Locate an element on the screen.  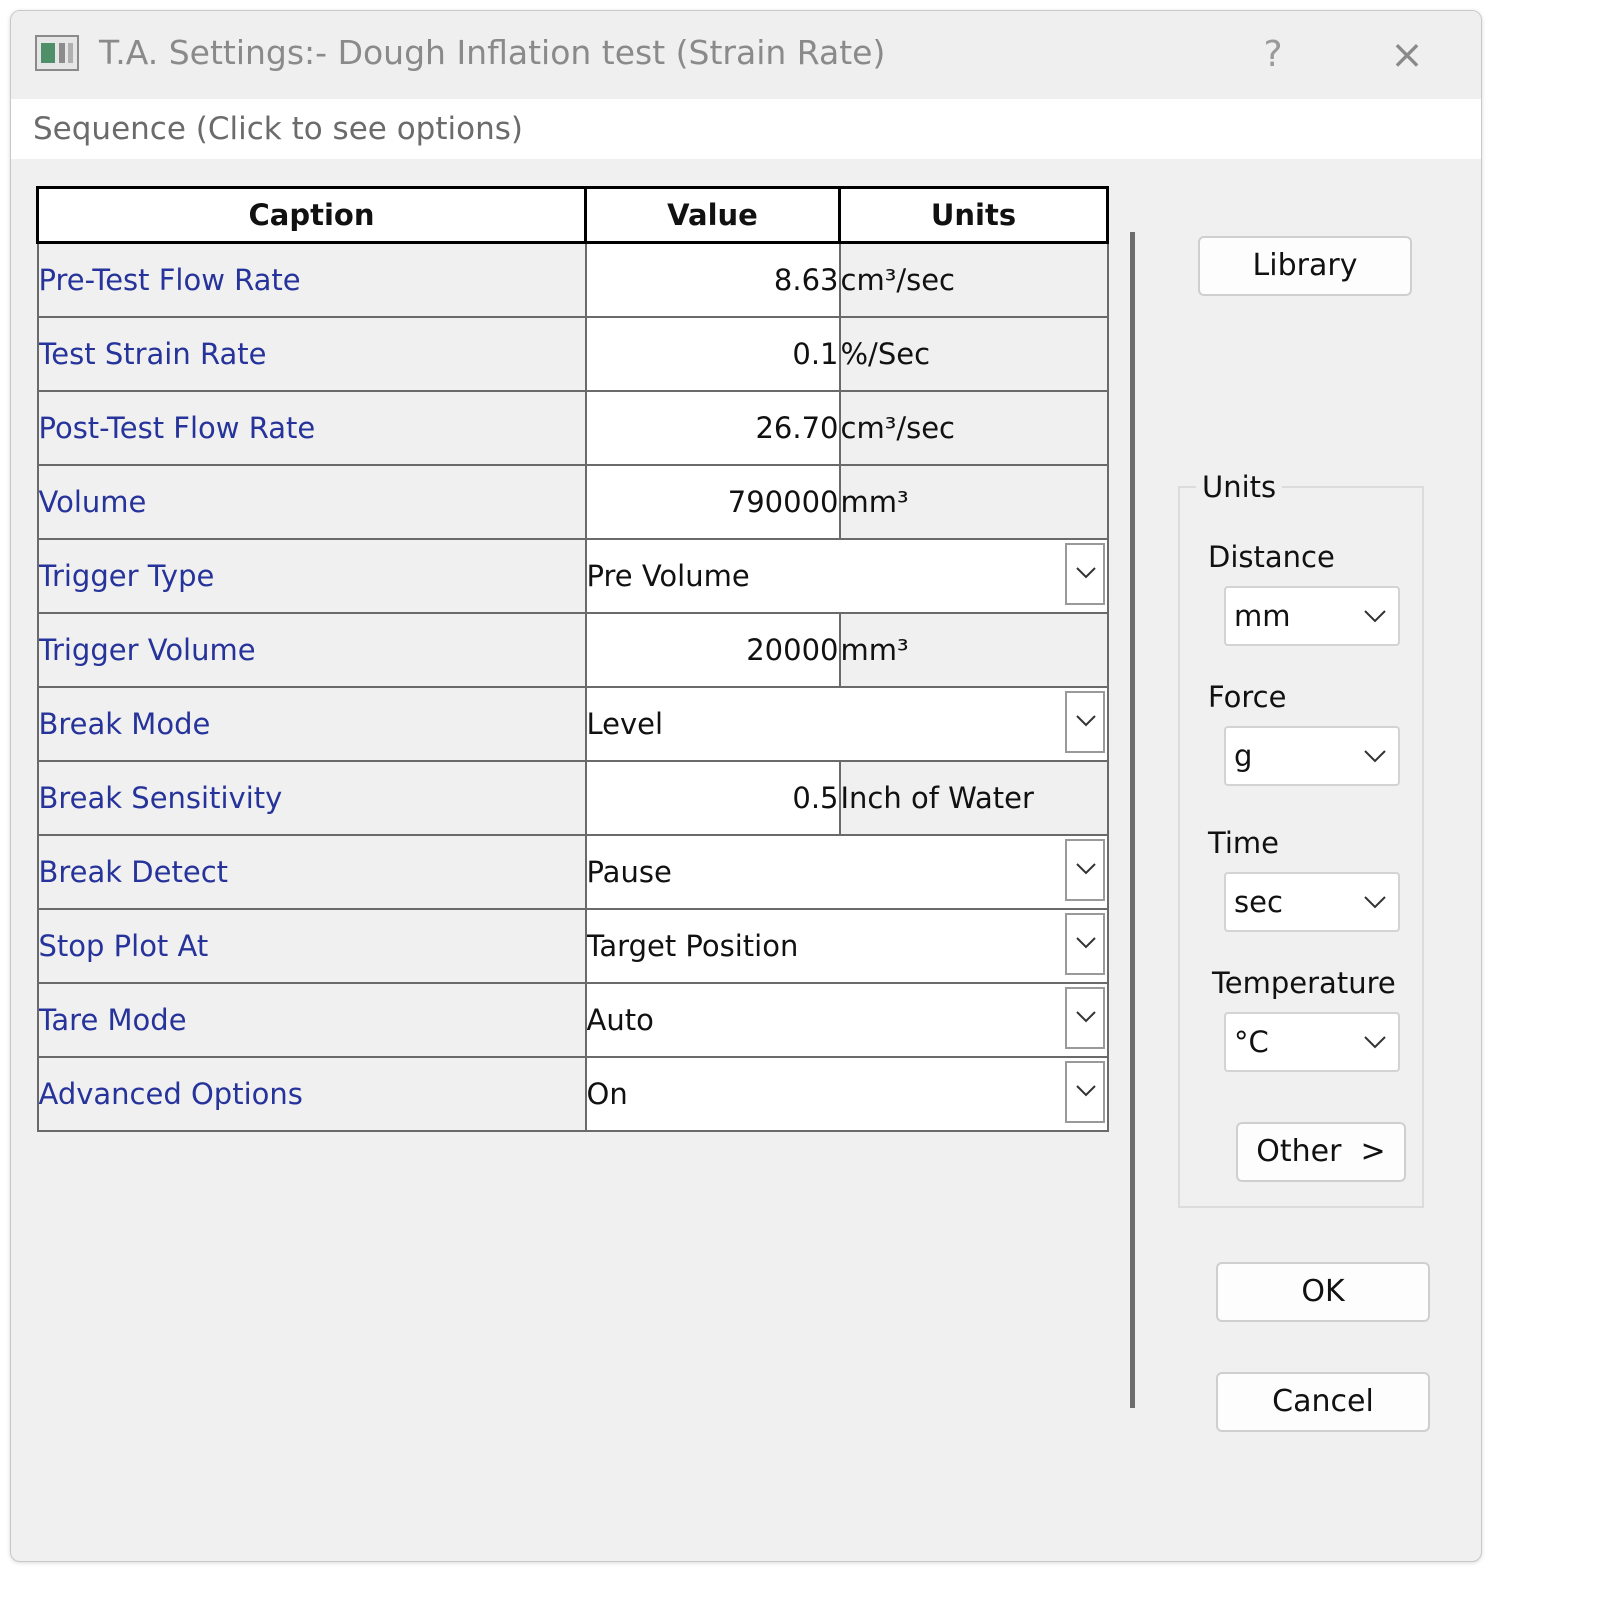
row-caption: Pre-Test Flow Rate is located at coordinates (311, 279).